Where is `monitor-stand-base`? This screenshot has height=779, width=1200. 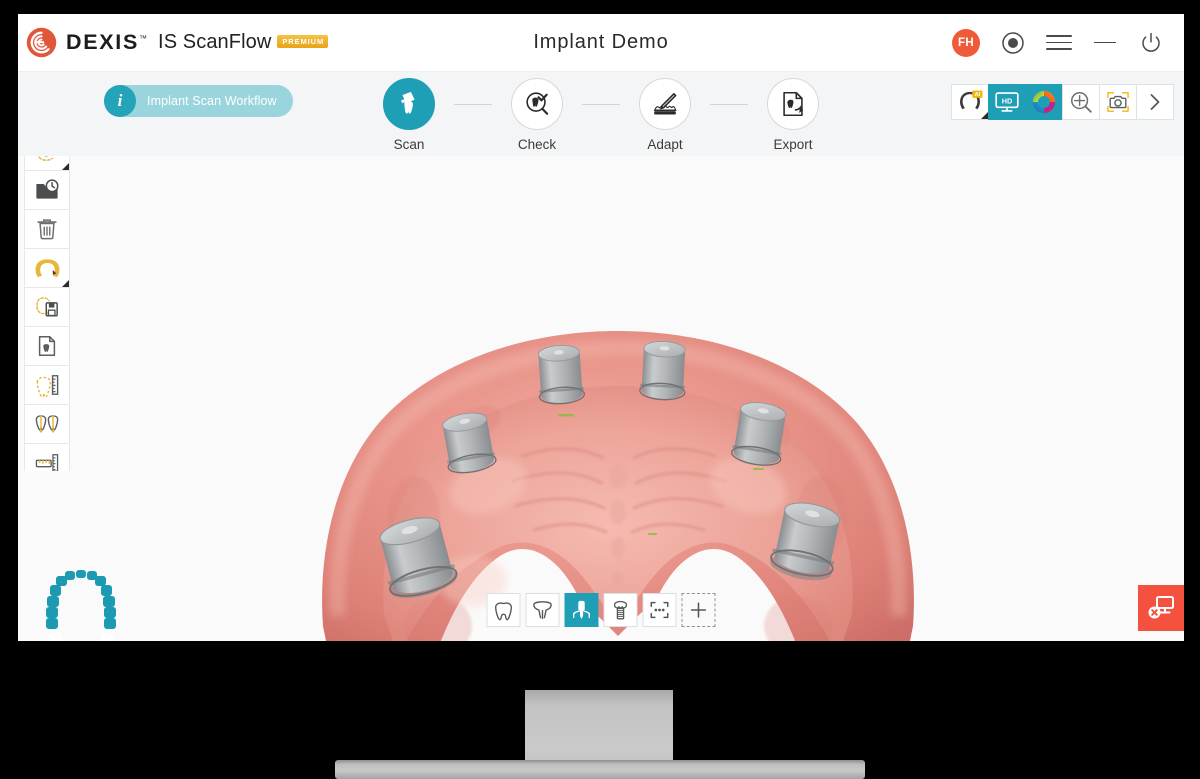
monitor-stand-base is located at coordinates (600, 769).